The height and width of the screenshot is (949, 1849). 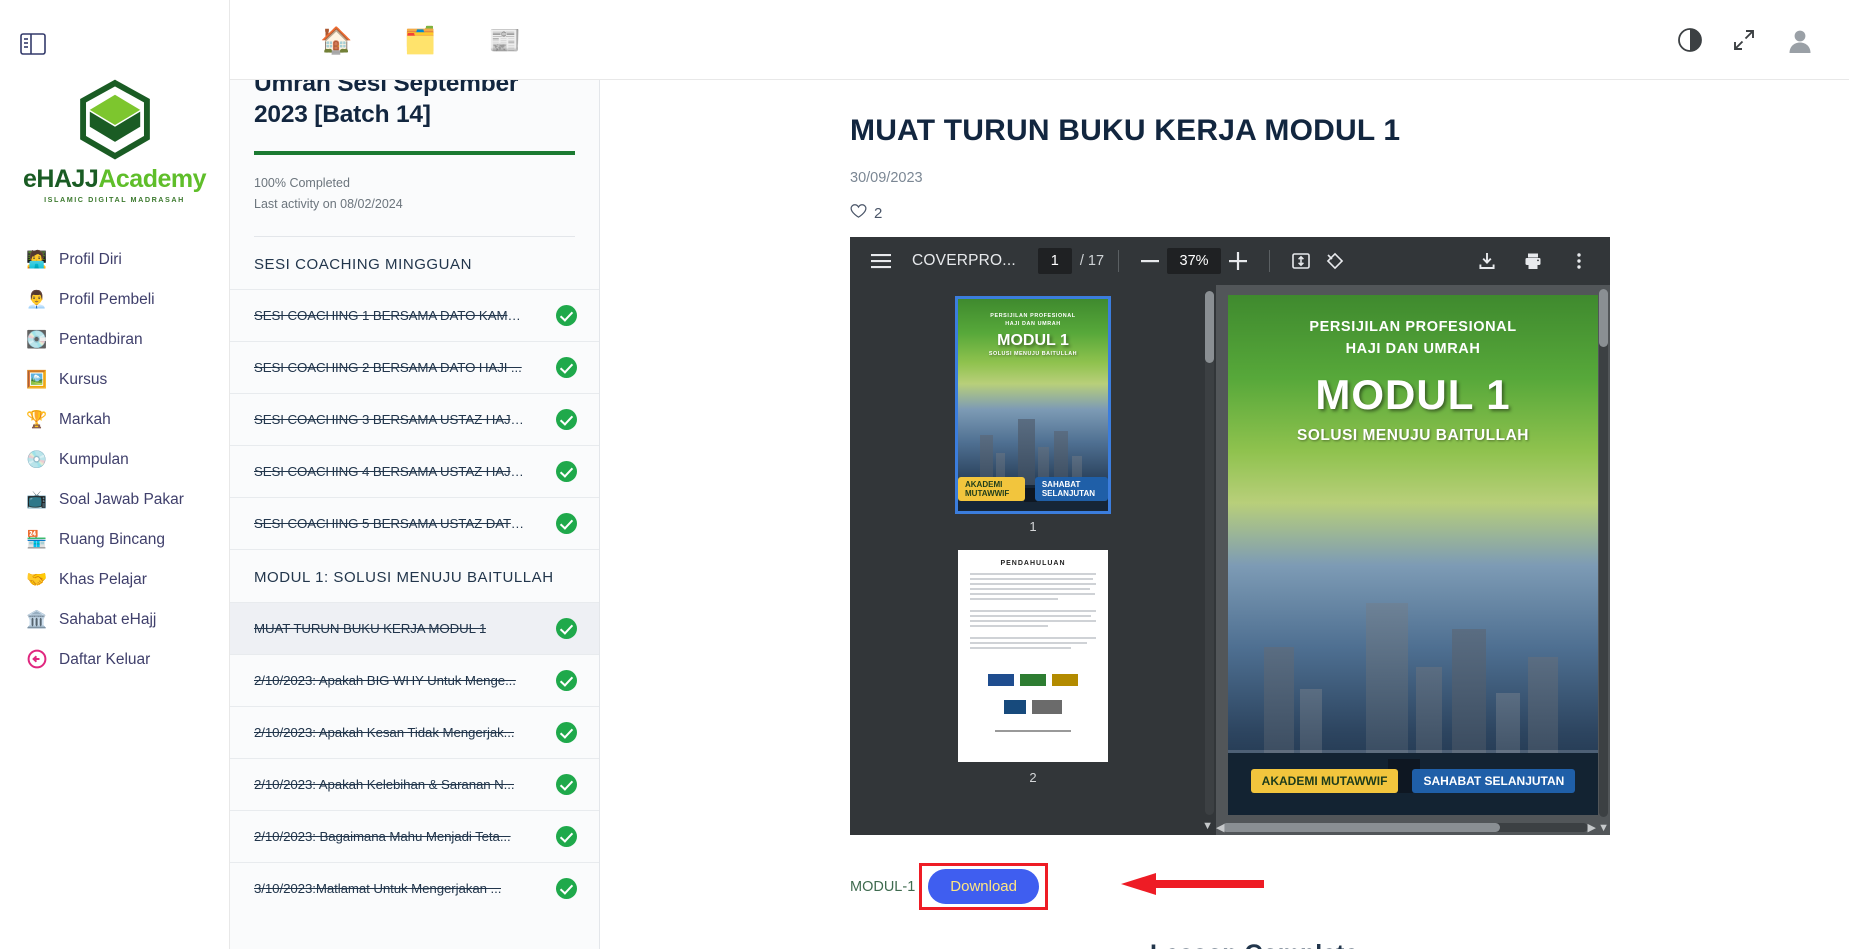 What do you see at coordinates (858, 213) in the screenshot?
I see `heart-icon` at bounding box center [858, 213].